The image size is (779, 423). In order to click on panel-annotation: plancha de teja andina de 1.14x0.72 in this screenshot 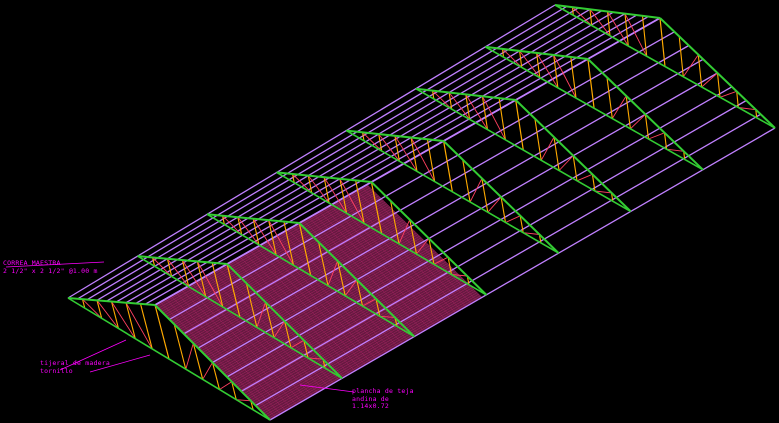, I will do `click(383, 399)`.